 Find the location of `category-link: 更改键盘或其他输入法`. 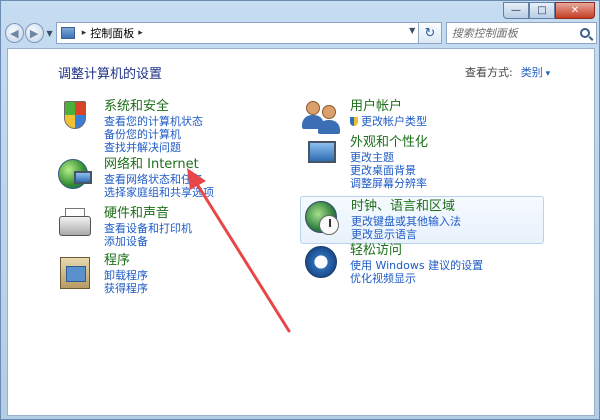

category-link: 更改键盘或其他输入法 is located at coordinates (406, 221).